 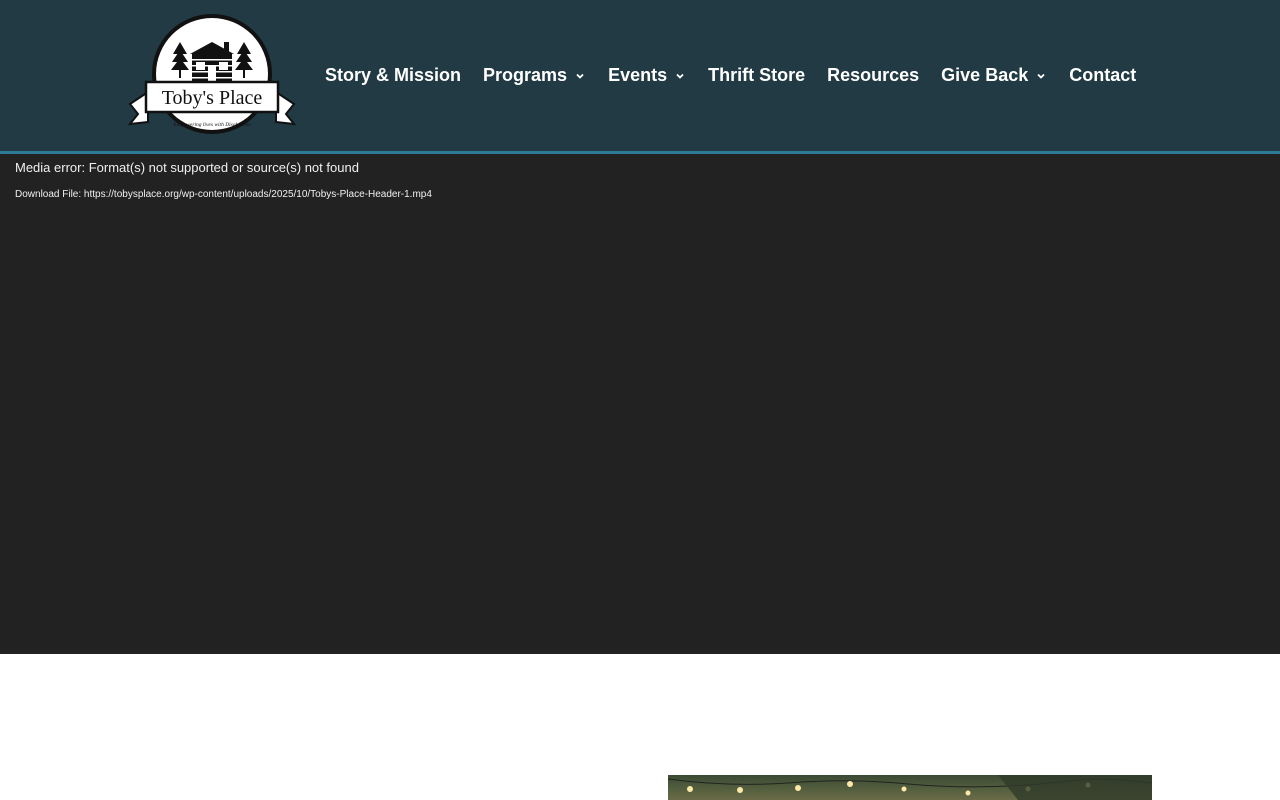 What do you see at coordinates (525, 75) in the screenshot?
I see `nav-label: Programs` at bounding box center [525, 75].